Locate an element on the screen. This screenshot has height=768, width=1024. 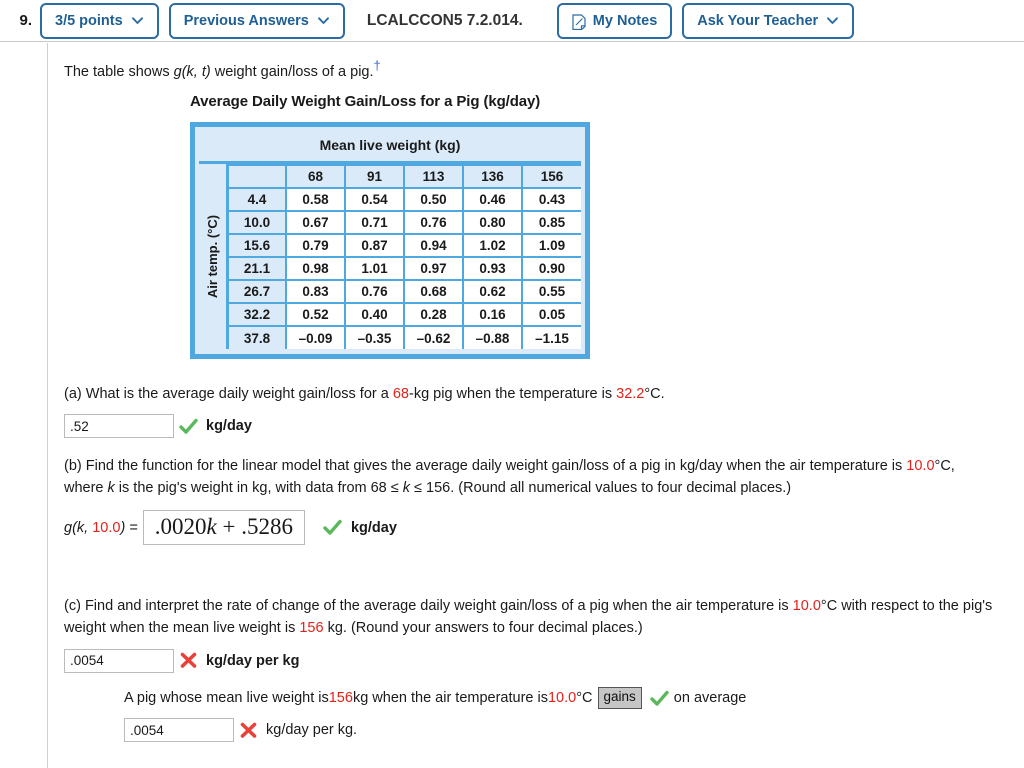
table-row-header: 26.7 is located at coordinates (258, 291).